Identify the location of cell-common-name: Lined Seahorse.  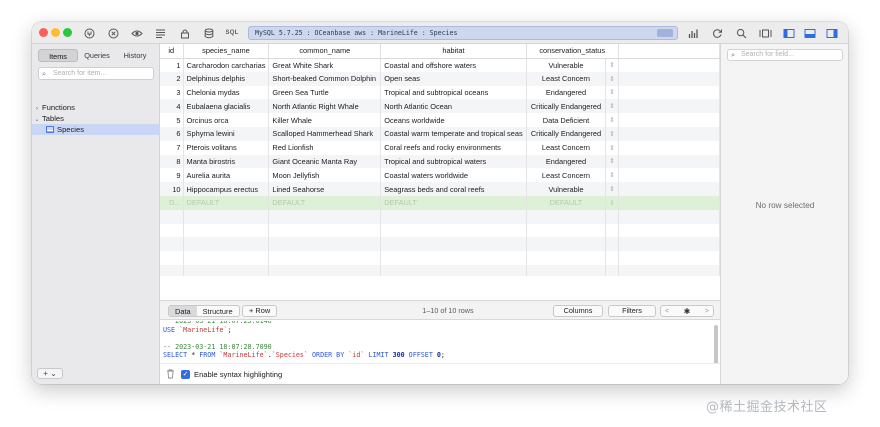
(325, 189).